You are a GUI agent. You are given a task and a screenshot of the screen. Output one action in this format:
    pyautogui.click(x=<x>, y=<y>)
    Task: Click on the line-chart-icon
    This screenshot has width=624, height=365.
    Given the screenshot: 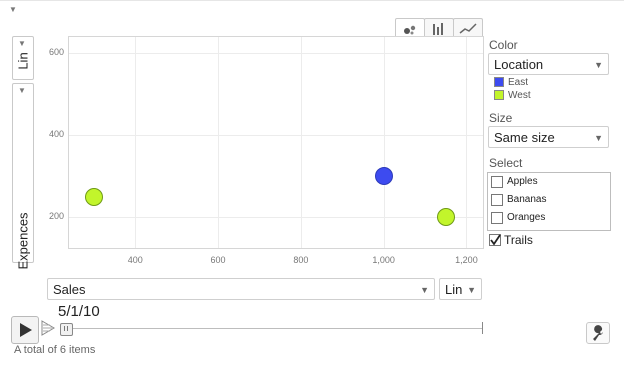 What is the action you would take?
    pyautogui.click(x=468, y=28)
    